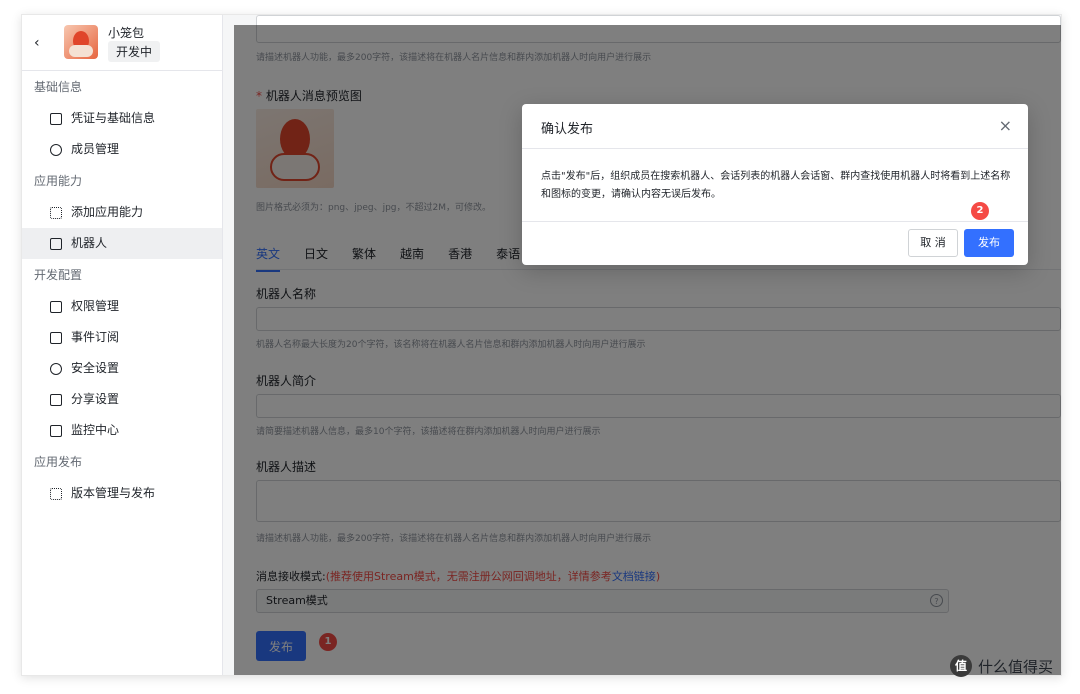  Describe the element at coordinates (95, 368) in the screenshot. I see `sidebar-item-label: 安全设置` at that location.